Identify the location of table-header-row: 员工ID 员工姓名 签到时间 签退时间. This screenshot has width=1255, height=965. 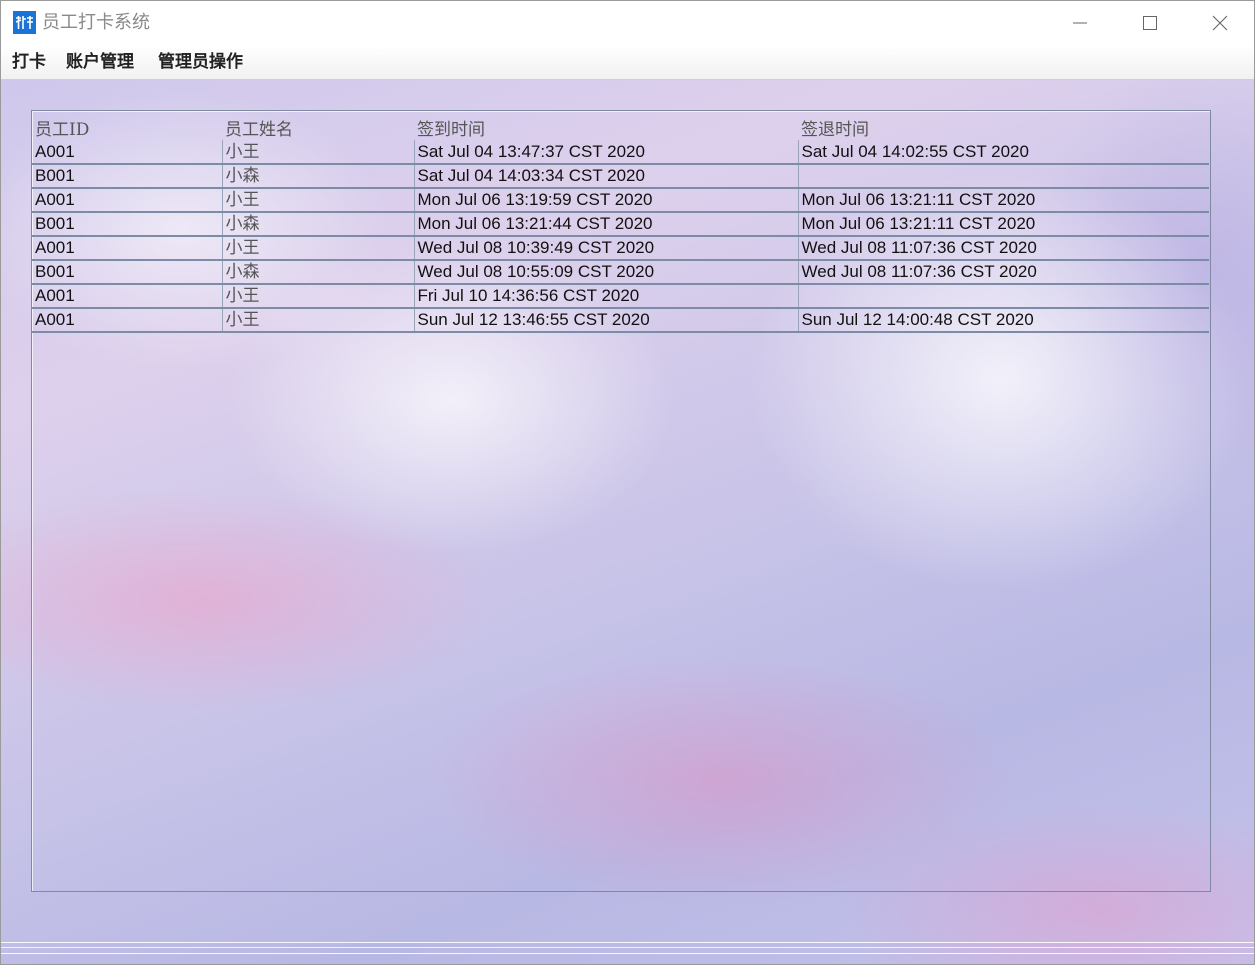
(620, 125).